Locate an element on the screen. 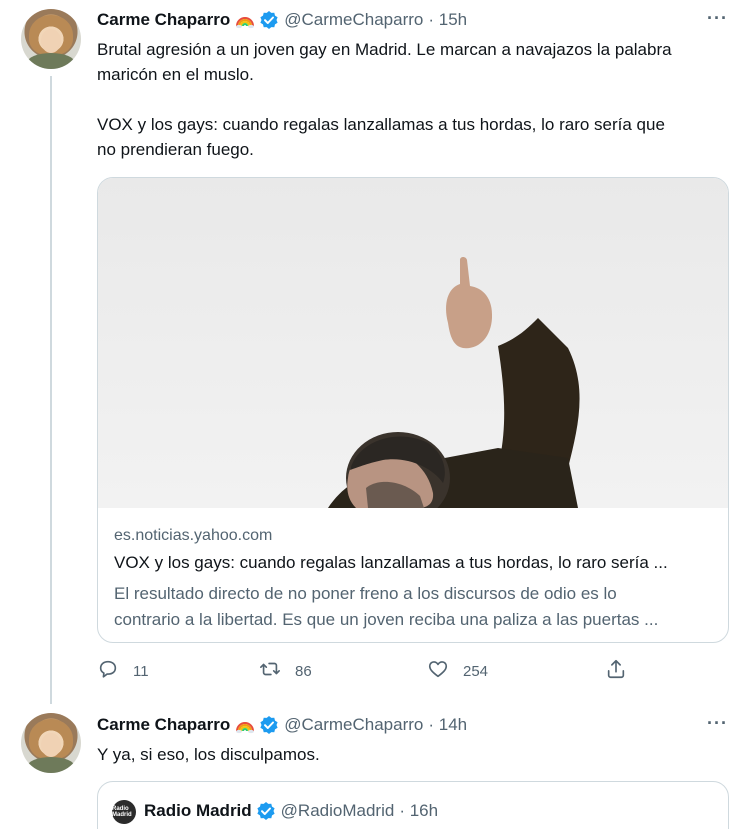  tweet-time: · 14h is located at coordinates (447, 725).